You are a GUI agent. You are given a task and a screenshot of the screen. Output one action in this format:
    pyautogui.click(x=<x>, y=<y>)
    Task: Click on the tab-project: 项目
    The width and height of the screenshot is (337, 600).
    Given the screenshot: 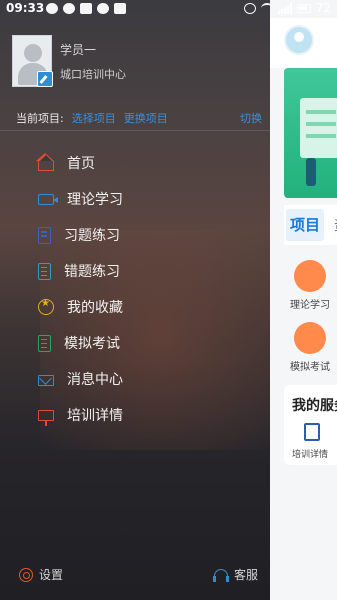 What is the action you would take?
    pyautogui.click(x=305, y=225)
    